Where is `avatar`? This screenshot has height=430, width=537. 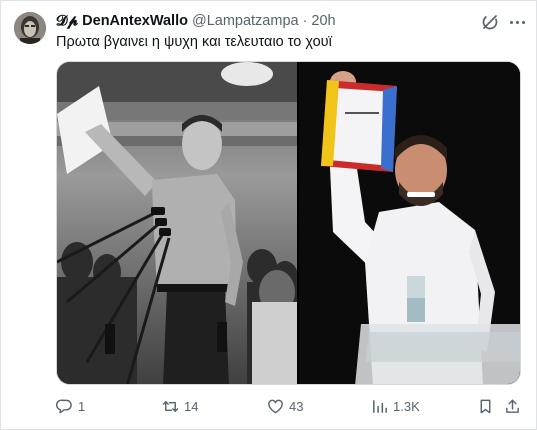
avatar is located at coordinates (30, 28).